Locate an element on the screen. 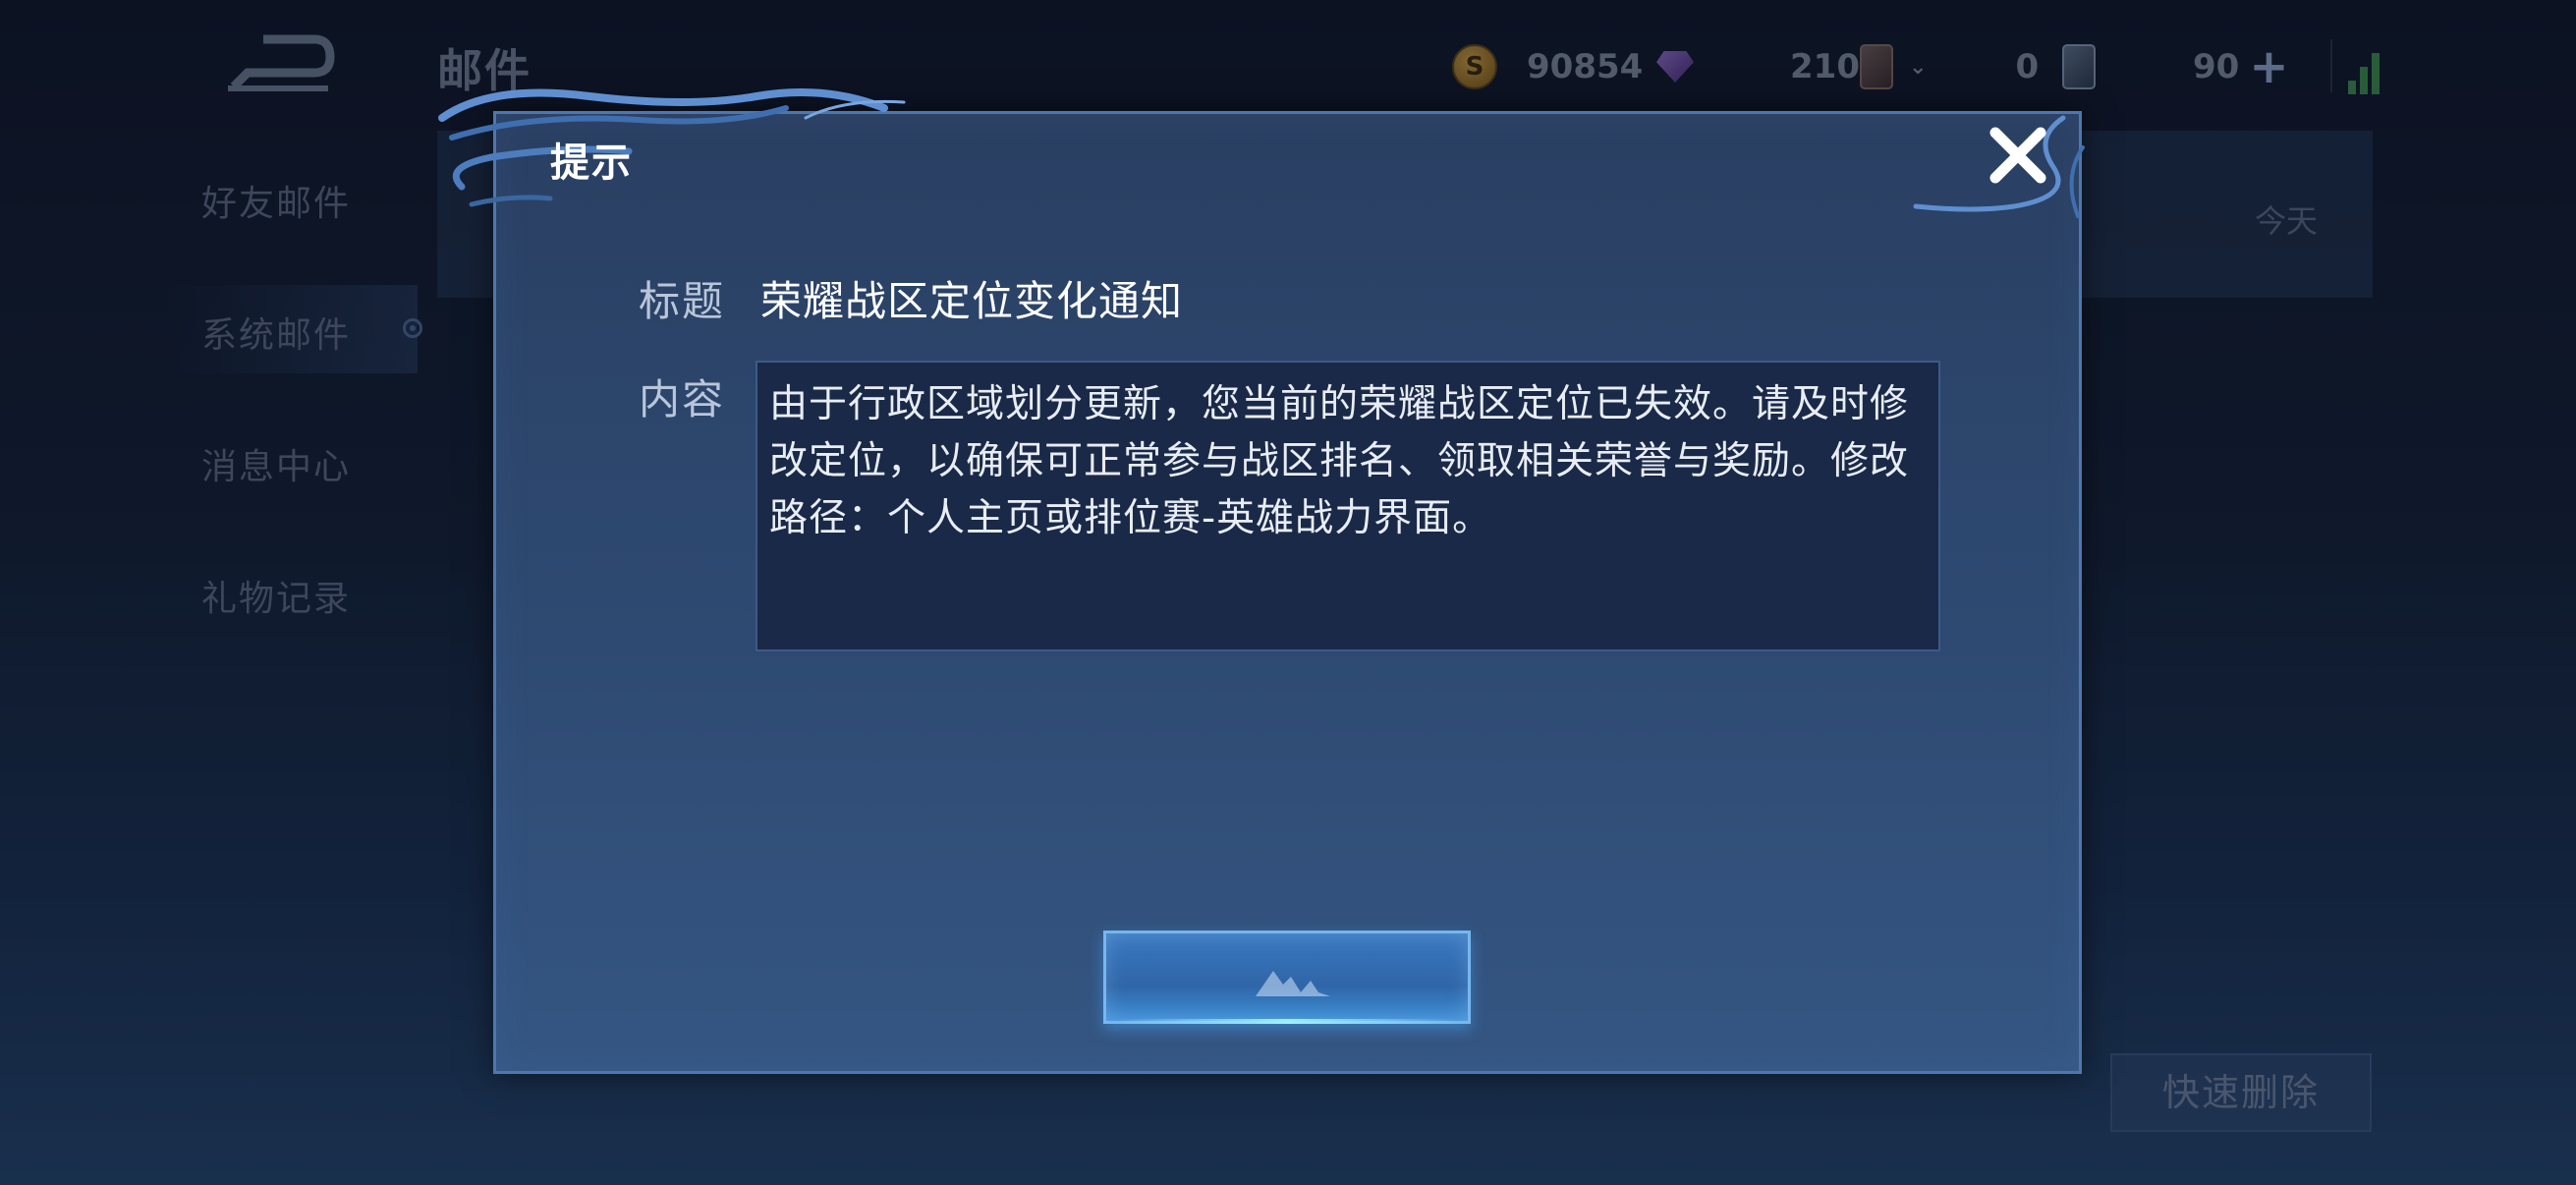 This screenshot has height=1185, width=2576. button-emblem-icon is located at coordinates (1293, 984).